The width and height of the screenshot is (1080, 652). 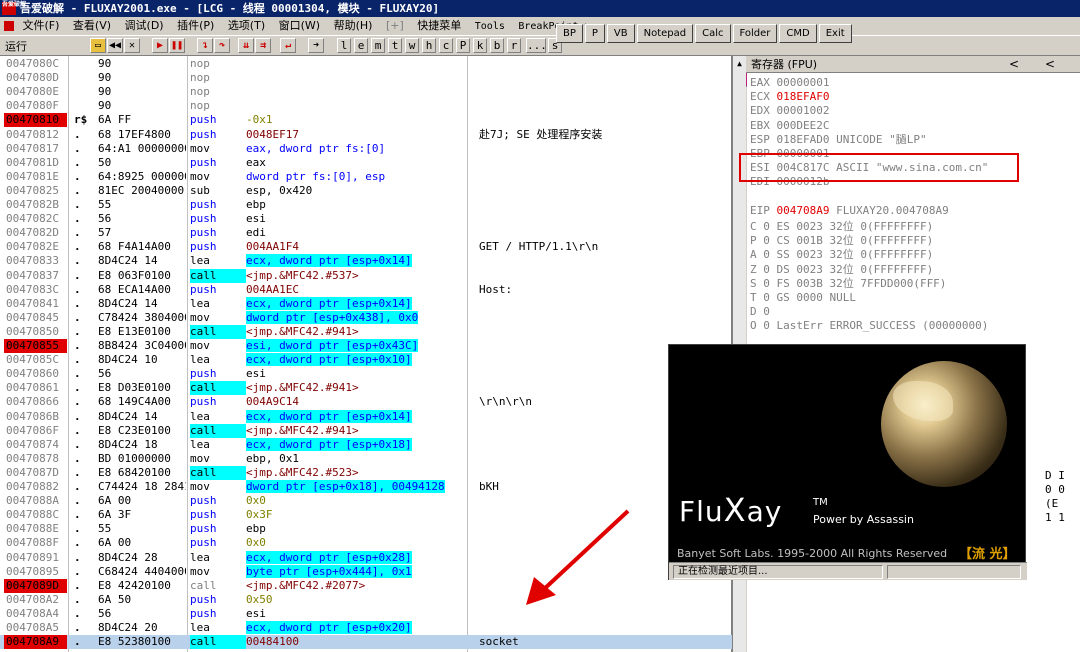 What do you see at coordinates (144, 26) in the screenshot?
I see `menu-debug: 调试(D)` at bounding box center [144, 26].